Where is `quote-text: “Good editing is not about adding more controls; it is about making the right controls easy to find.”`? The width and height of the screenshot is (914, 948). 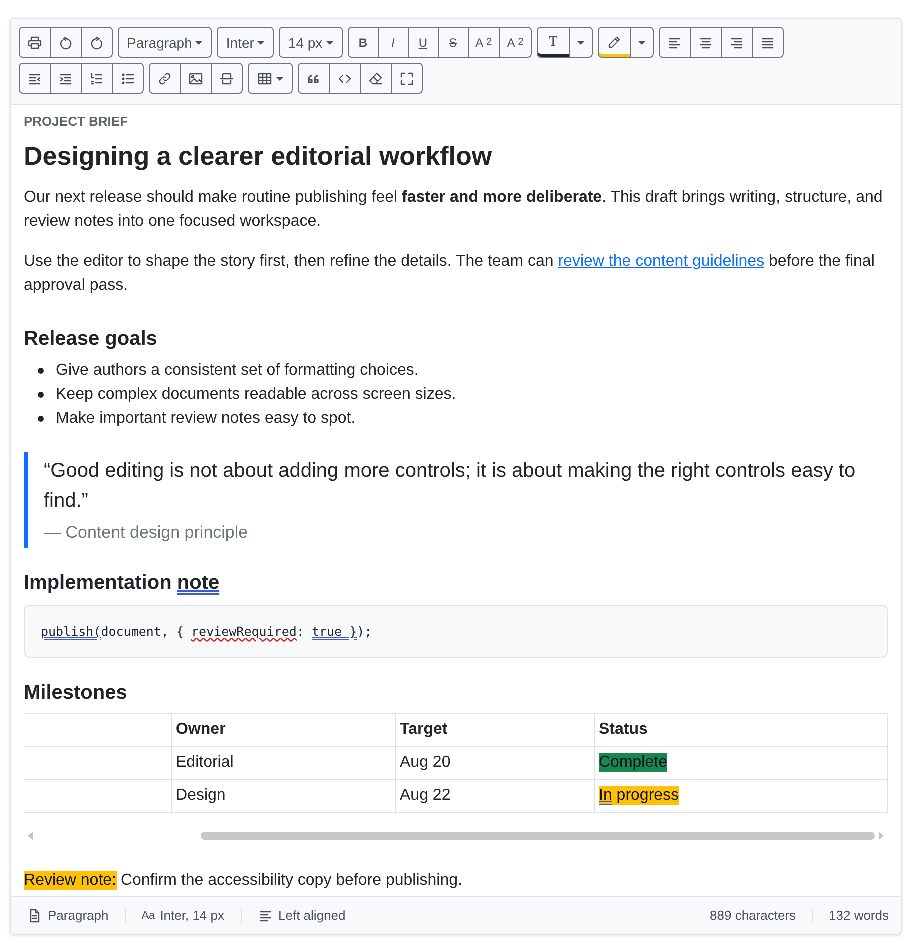 quote-text: “Good editing is not about adding more controls; it is about making the right controls easy to find.” is located at coordinates (450, 486).